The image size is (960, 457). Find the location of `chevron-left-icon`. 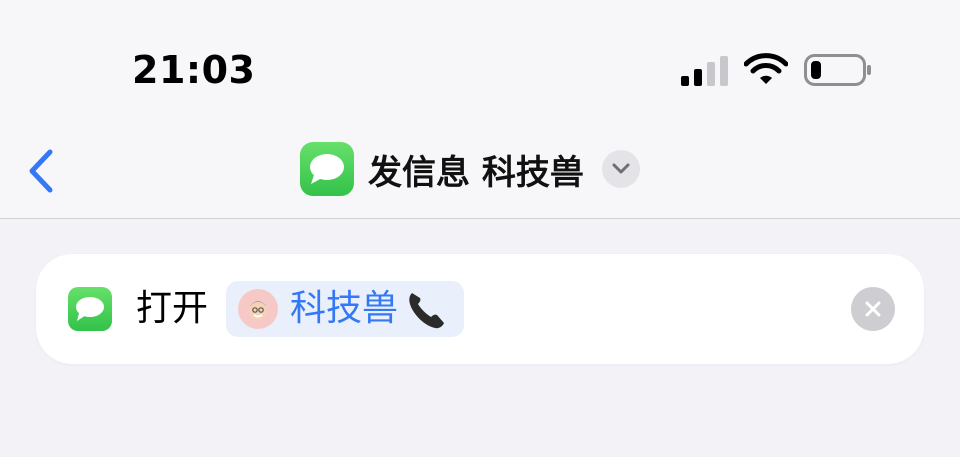

chevron-left-icon is located at coordinates (41, 171).